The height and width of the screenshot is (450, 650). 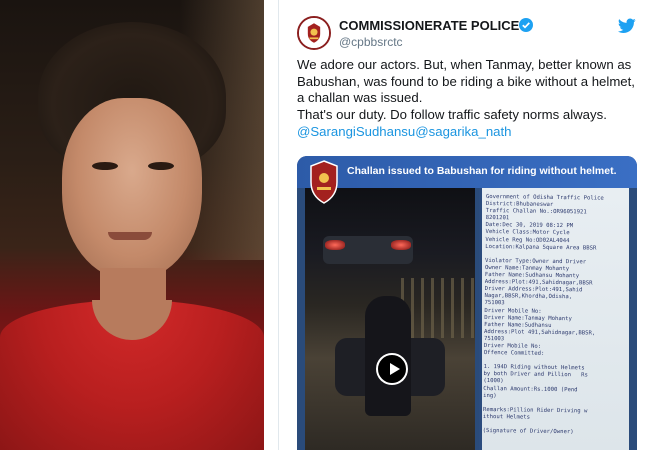 I want to click on bridge-railing, so click(x=438, y=308).